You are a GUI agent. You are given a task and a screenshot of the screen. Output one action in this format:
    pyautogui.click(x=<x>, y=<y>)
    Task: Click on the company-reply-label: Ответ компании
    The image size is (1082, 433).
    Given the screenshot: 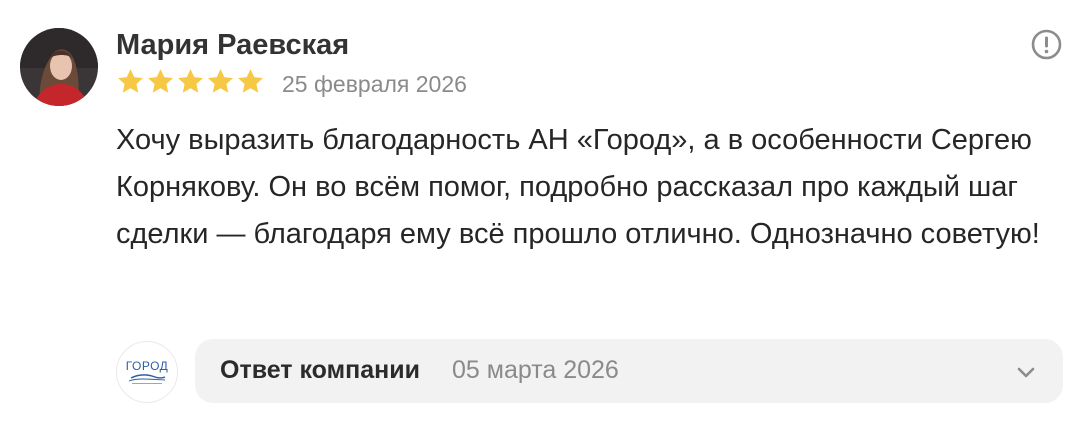 What is the action you would take?
    pyautogui.click(x=320, y=370)
    